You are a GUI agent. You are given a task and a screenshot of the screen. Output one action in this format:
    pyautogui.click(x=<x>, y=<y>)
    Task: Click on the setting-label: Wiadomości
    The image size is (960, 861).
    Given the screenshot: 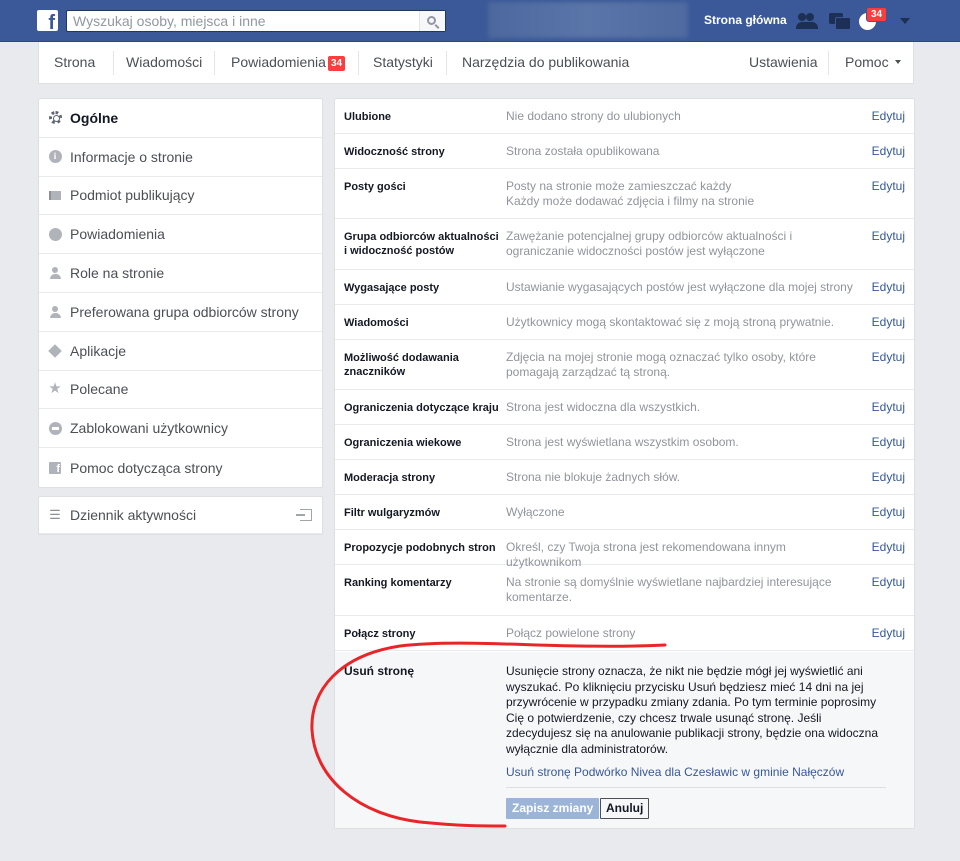 What is the action you would take?
    pyautogui.click(x=376, y=323)
    